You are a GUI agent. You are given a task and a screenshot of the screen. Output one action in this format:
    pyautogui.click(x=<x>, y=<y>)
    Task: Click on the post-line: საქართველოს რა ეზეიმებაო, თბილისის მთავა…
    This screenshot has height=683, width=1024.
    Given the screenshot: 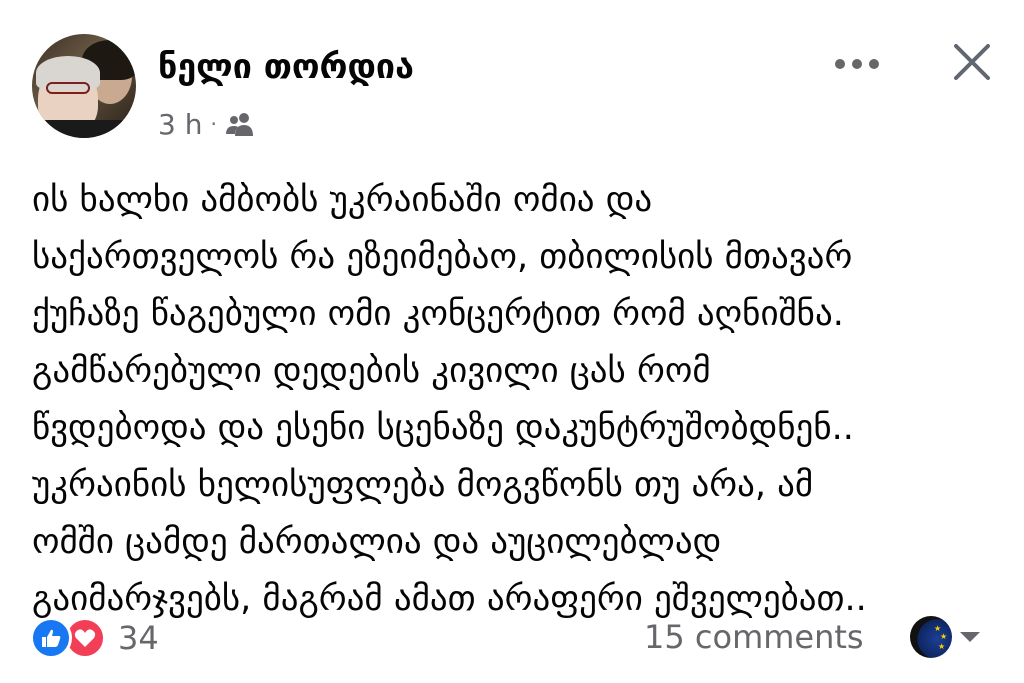 What is the action you would take?
    pyautogui.click(x=442, y=257)
    